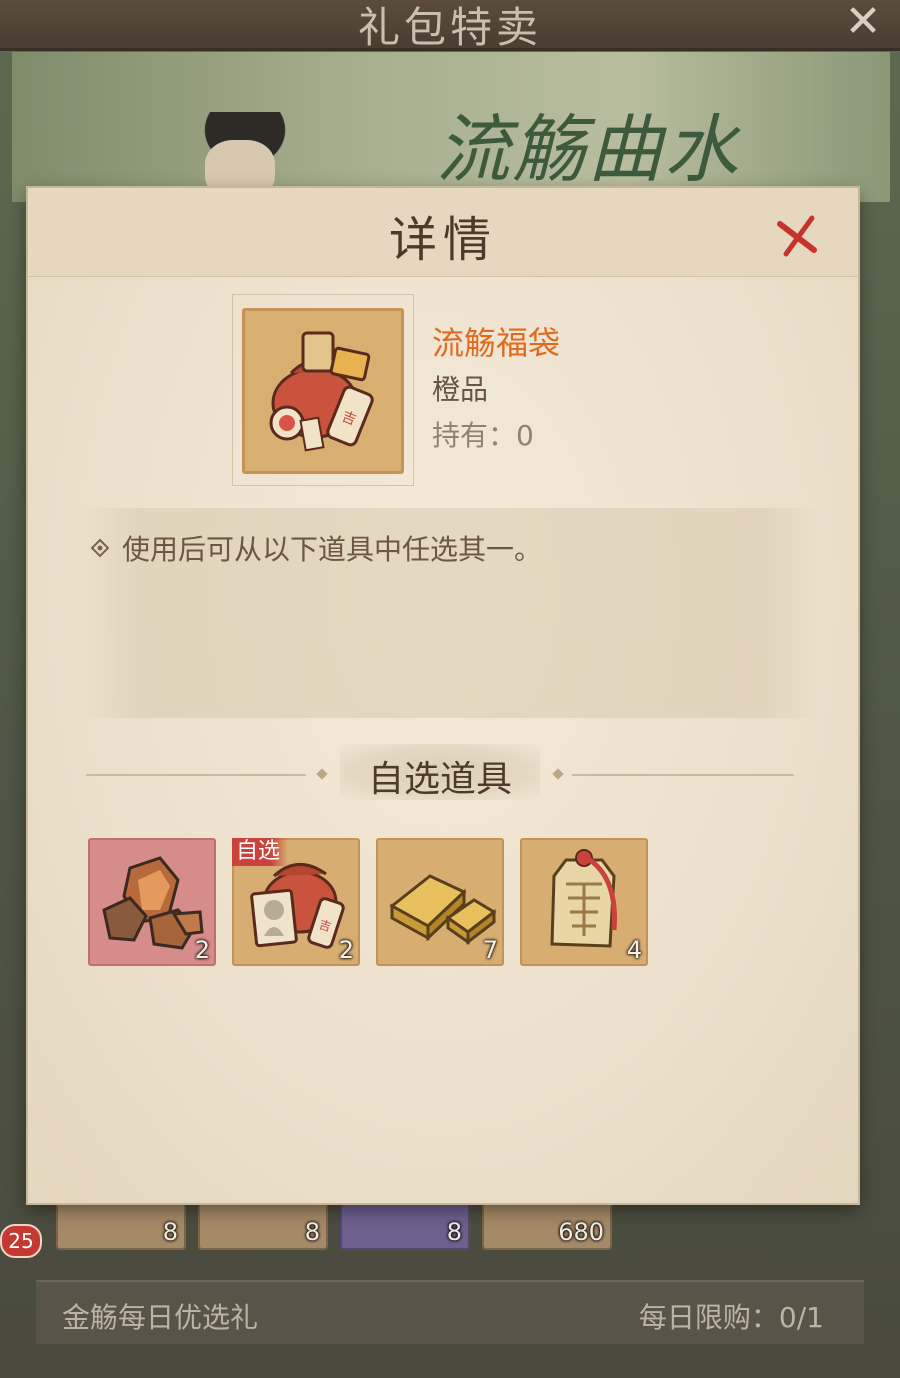  What do you see at coordinates (323, 391) in the screenshot?
I see `lucky-bag-icon: 吉` at bounding box center [323, 391].